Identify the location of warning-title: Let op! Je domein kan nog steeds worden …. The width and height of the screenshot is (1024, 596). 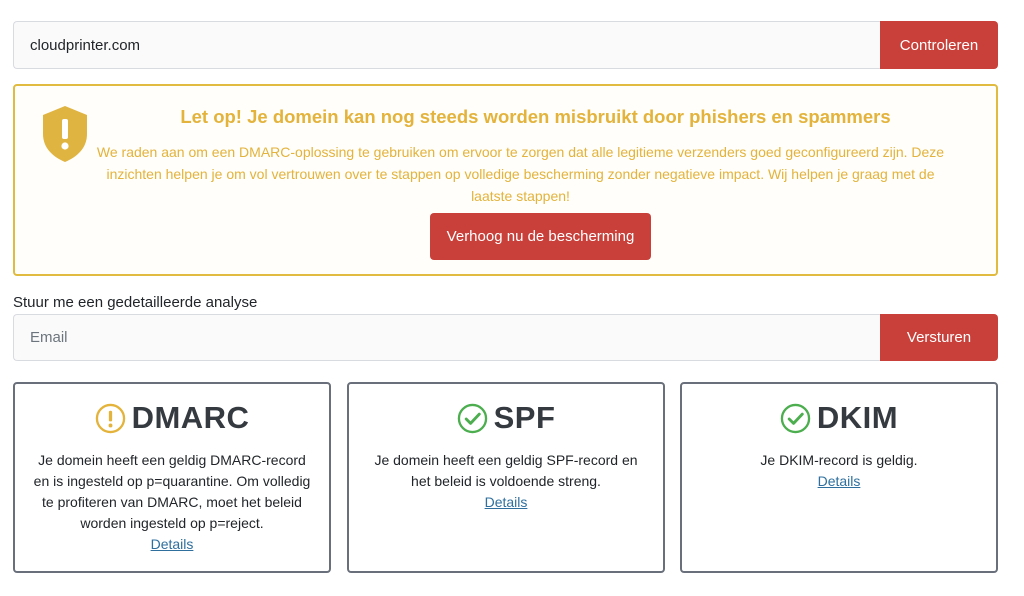
(535, 116).